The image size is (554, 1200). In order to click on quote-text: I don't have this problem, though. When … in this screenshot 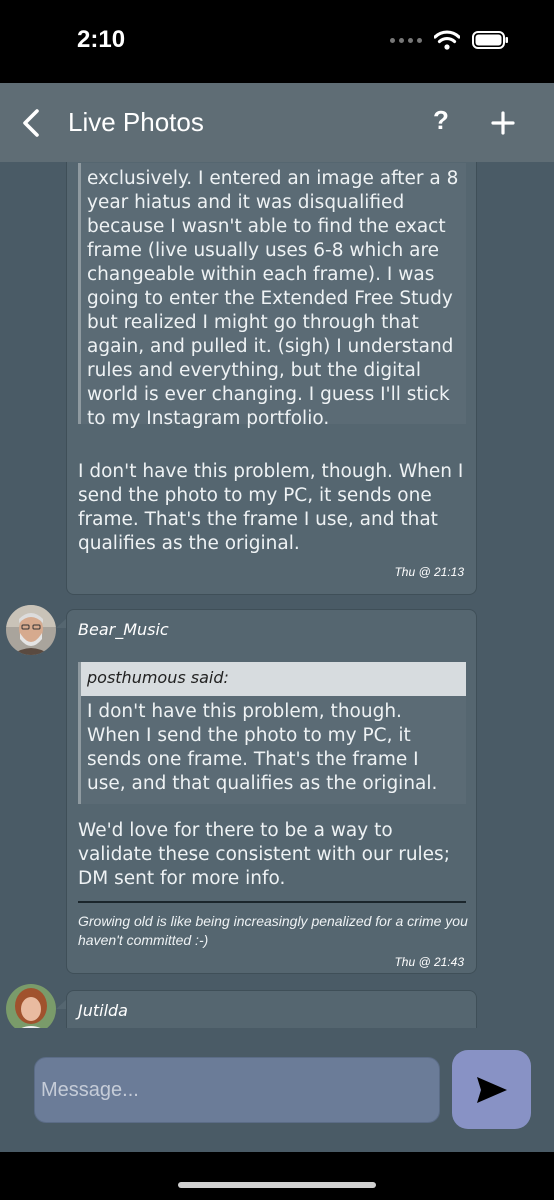, I will do `click(262, 747)`.